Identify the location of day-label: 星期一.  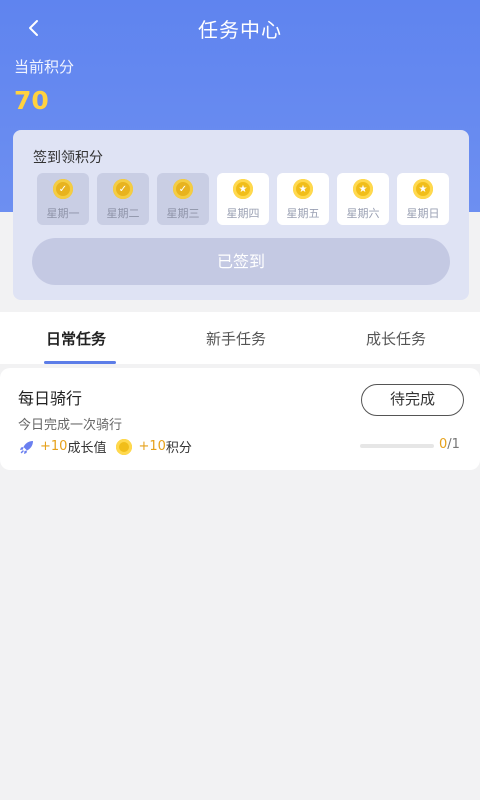
(63, 213).